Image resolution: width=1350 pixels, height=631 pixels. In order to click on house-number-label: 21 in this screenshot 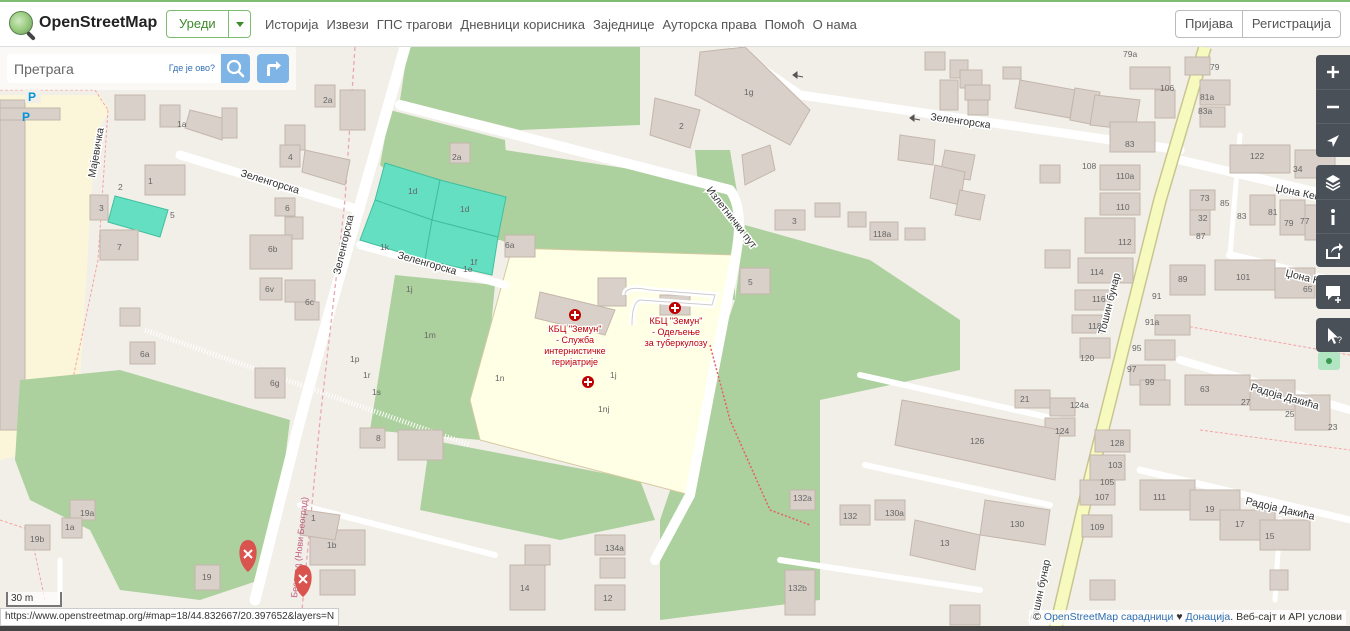, I will do `click(1025, 399)`.